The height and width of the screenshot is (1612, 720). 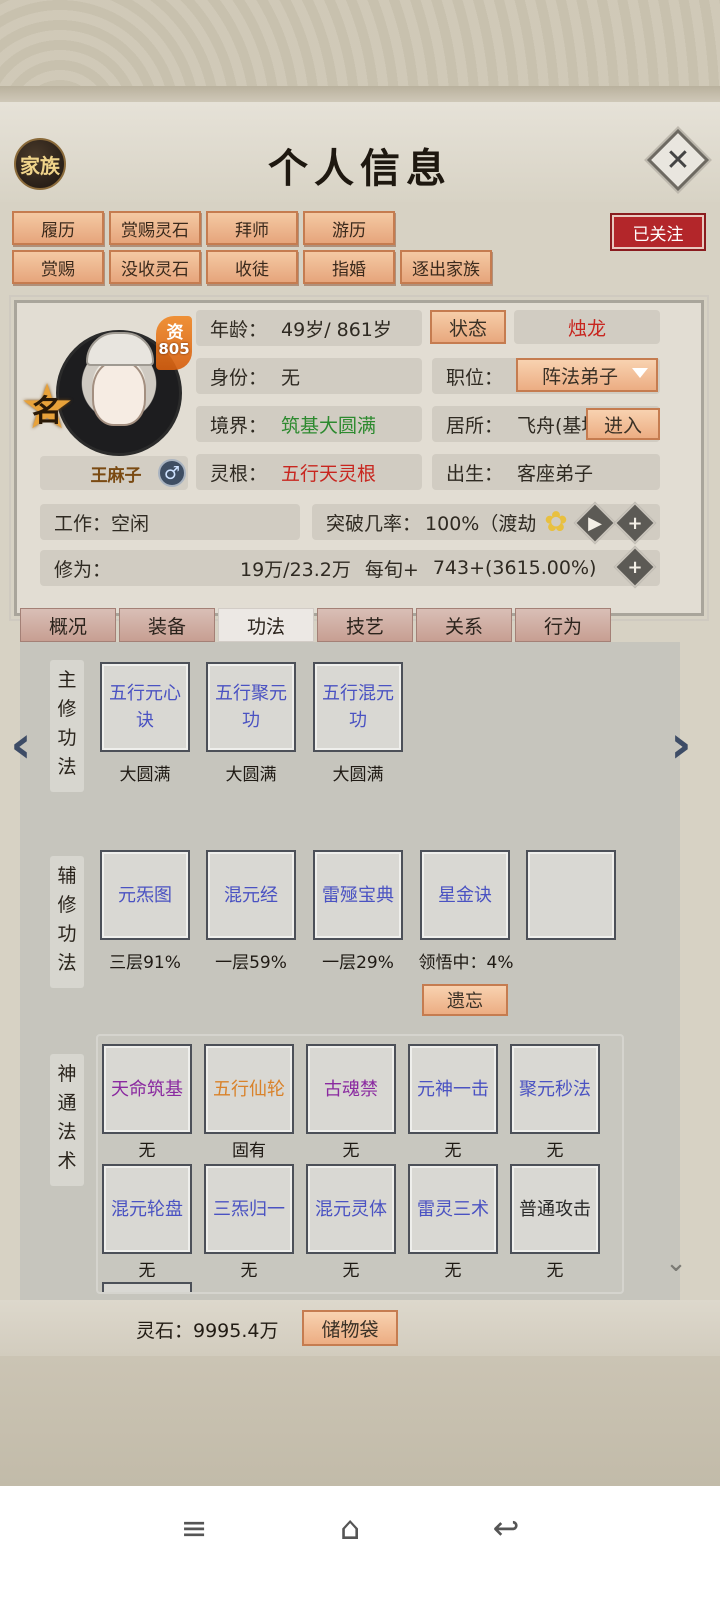 What do you see at coordinates (83, 523) in the screenshot?
I see `work-label: 工作：` at bounding box center [83, 523].